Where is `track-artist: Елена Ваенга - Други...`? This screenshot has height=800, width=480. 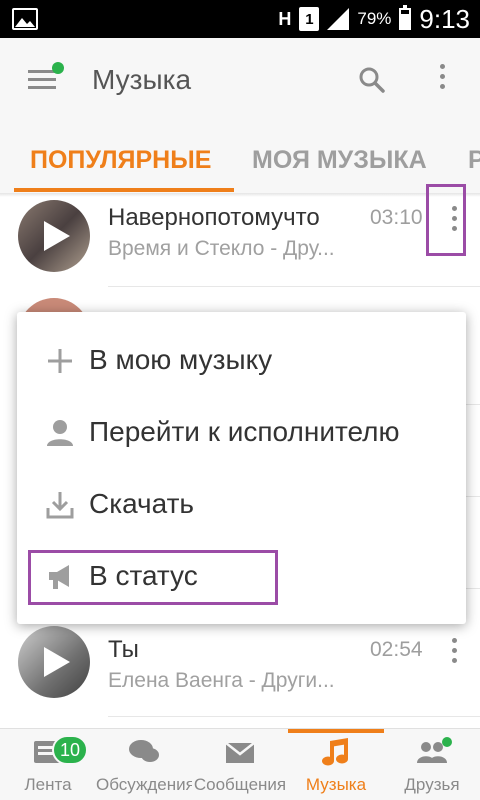
track-artist: Елена Ваенга - Други... is located at coordinates (221, 680).